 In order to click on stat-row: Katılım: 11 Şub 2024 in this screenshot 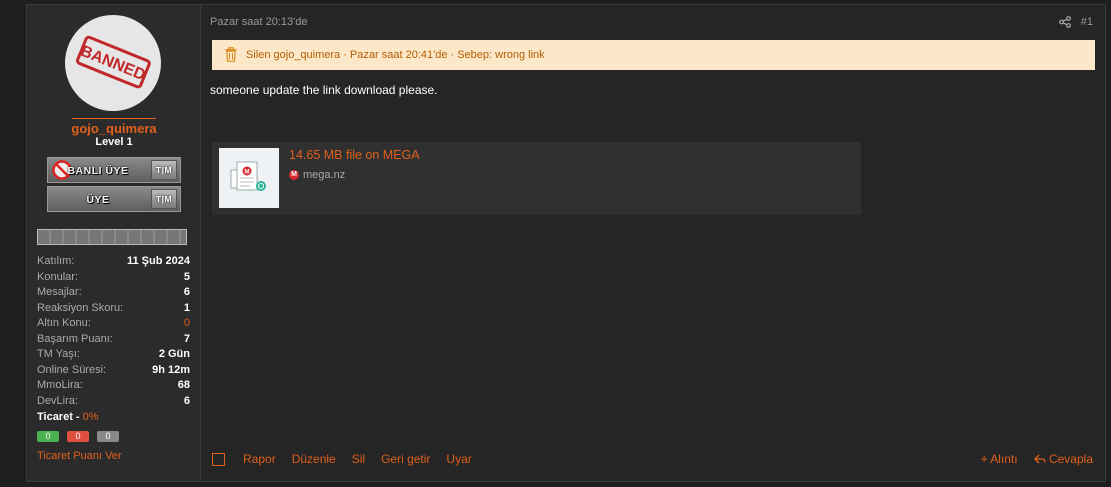, I will do `click(113, 262)`.